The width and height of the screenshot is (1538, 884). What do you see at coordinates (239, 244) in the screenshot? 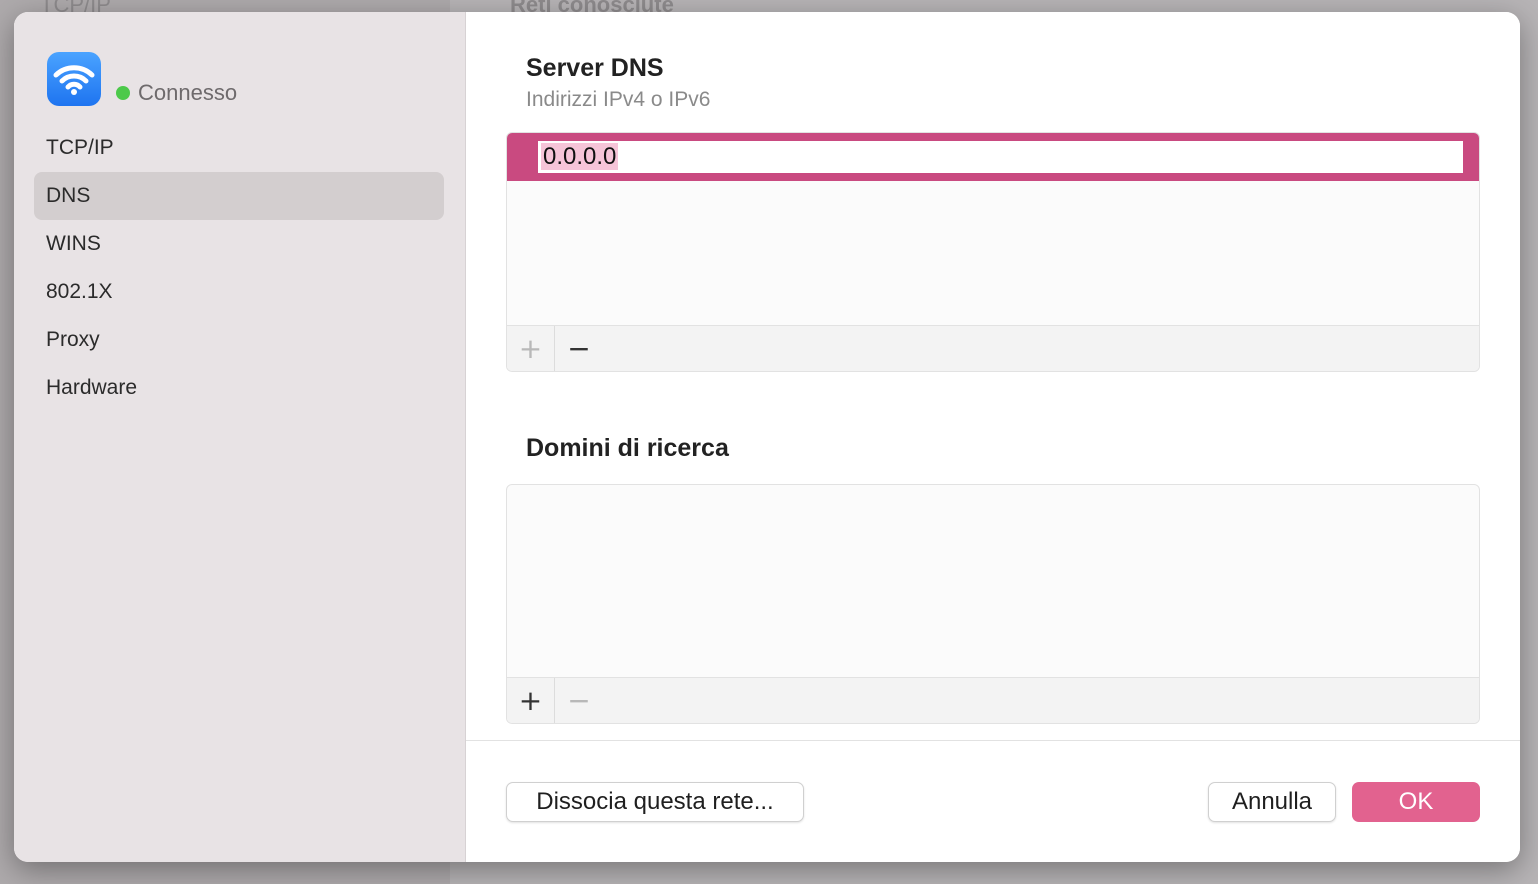
I see `sidebar-item-wins: WINS` at bounding box center [239, 244].